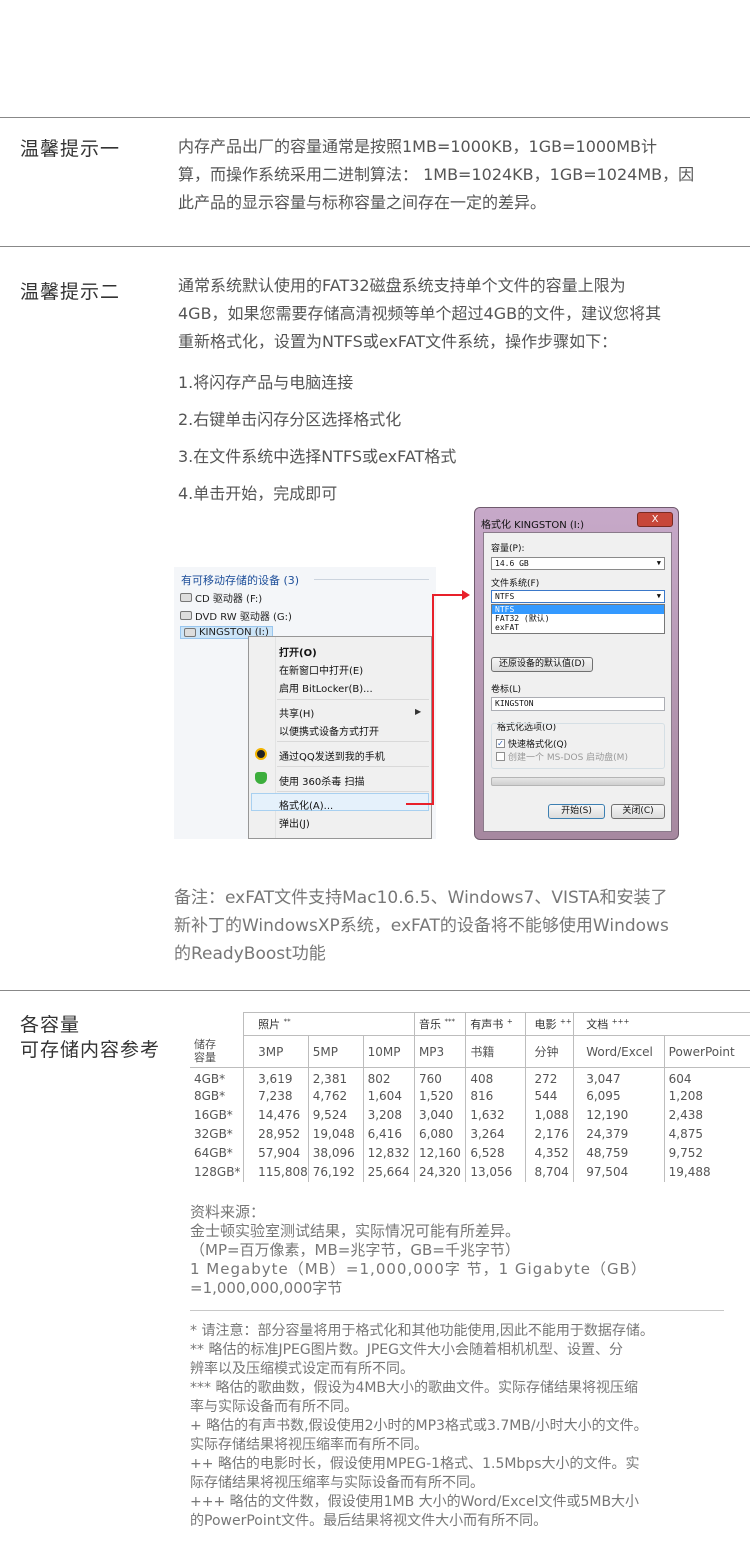 Image resolution: width=750 pixels, height=1558 pixels. Describe the element at coordinates (190, 632) in the screenshot. I see `usb-drive-icon` at that location.